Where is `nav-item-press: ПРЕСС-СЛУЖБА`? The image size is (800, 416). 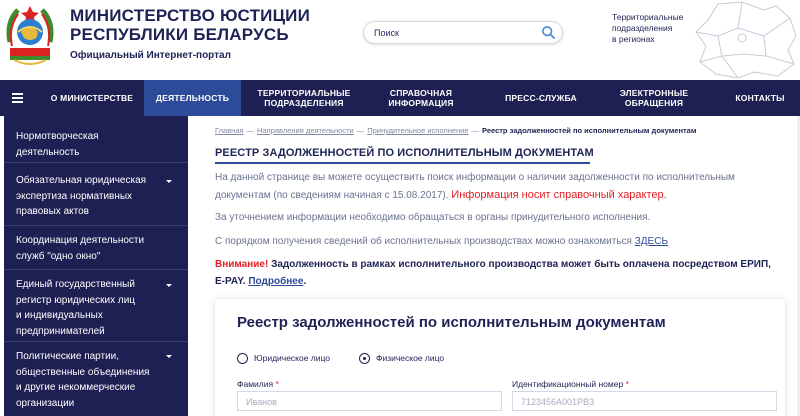
nav-item-press: ПРЕСС-СЛУЖБА is located at coordinates (541, 98).